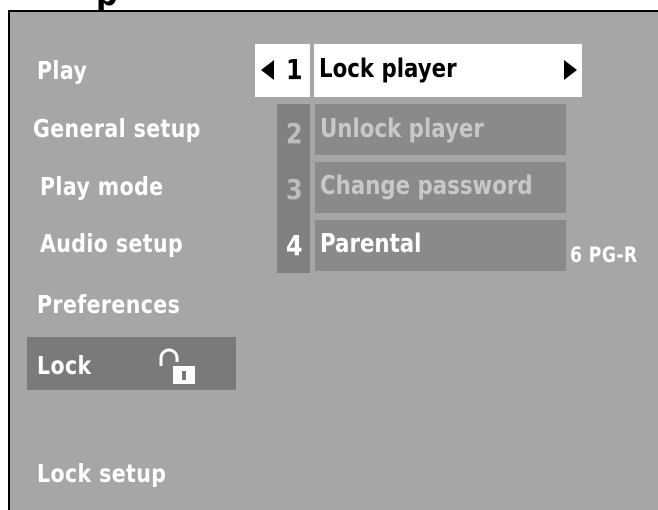 This screenshot has width=658, height=510. Describe the element at coordinates (402, 129) in the screenshot. I see `submenu-label: Unlock player` at that location.